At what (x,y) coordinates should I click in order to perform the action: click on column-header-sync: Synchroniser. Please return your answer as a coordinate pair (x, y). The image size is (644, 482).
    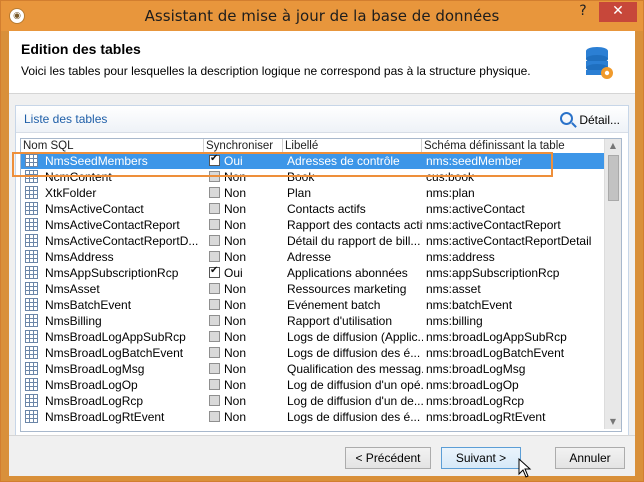
    Looking at the image, I should click on (239, 146).